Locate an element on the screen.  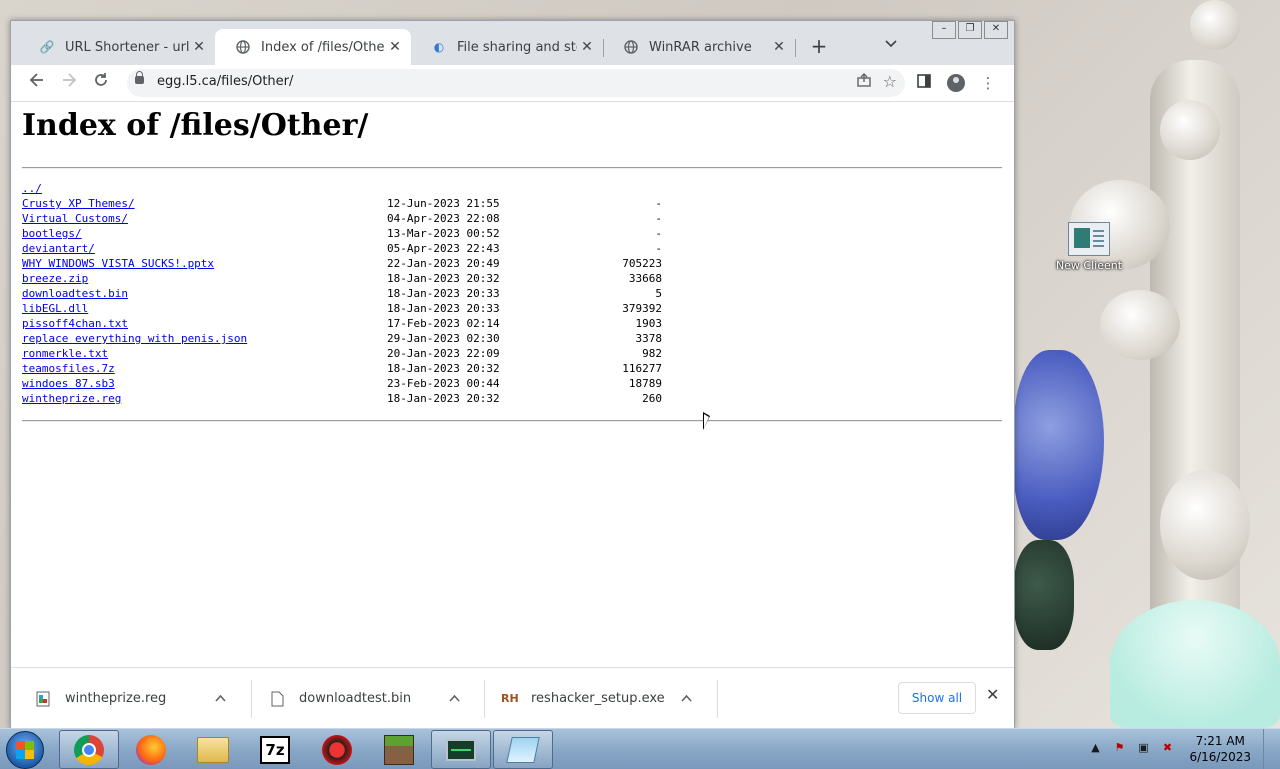
lock-icon is located at coordinates (139, 77).